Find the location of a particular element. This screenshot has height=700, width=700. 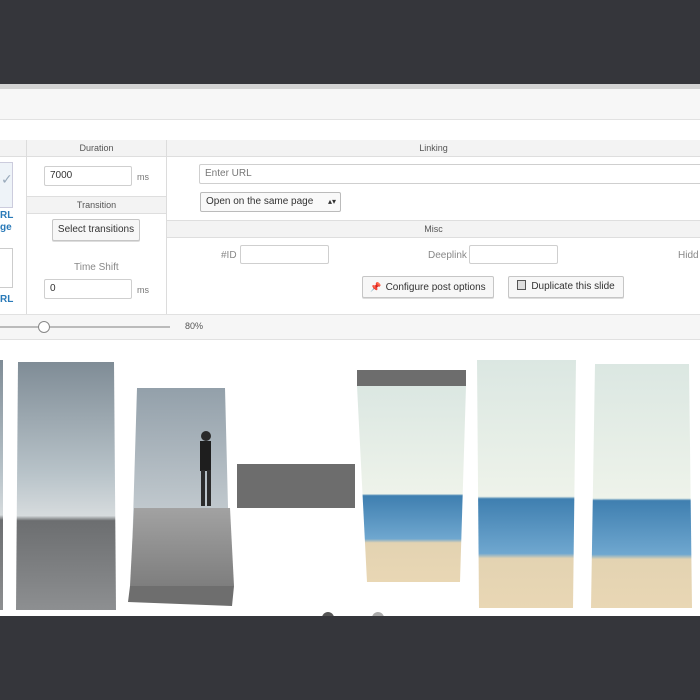

pedestal-shadow is located at coordinates (181, 596).